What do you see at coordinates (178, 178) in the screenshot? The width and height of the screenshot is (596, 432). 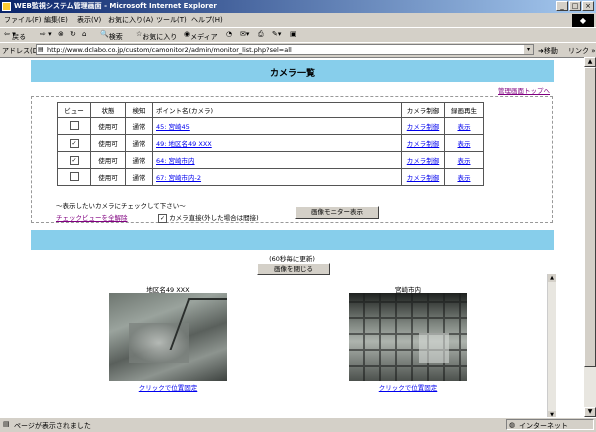 I see `point-link: 67: 宮崎市内-2` at bounding box center [178, 178].